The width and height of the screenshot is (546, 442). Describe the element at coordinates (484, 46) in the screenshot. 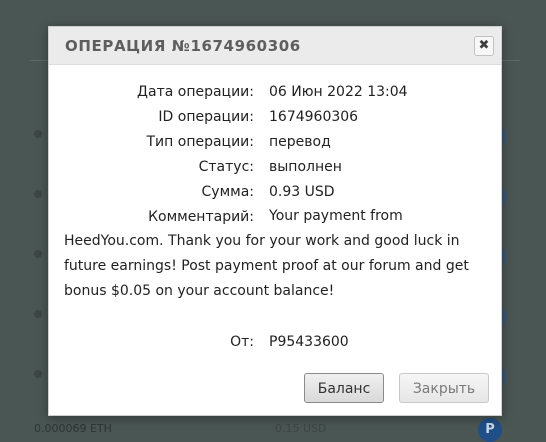

I see `close-icon: ✖` at that location.